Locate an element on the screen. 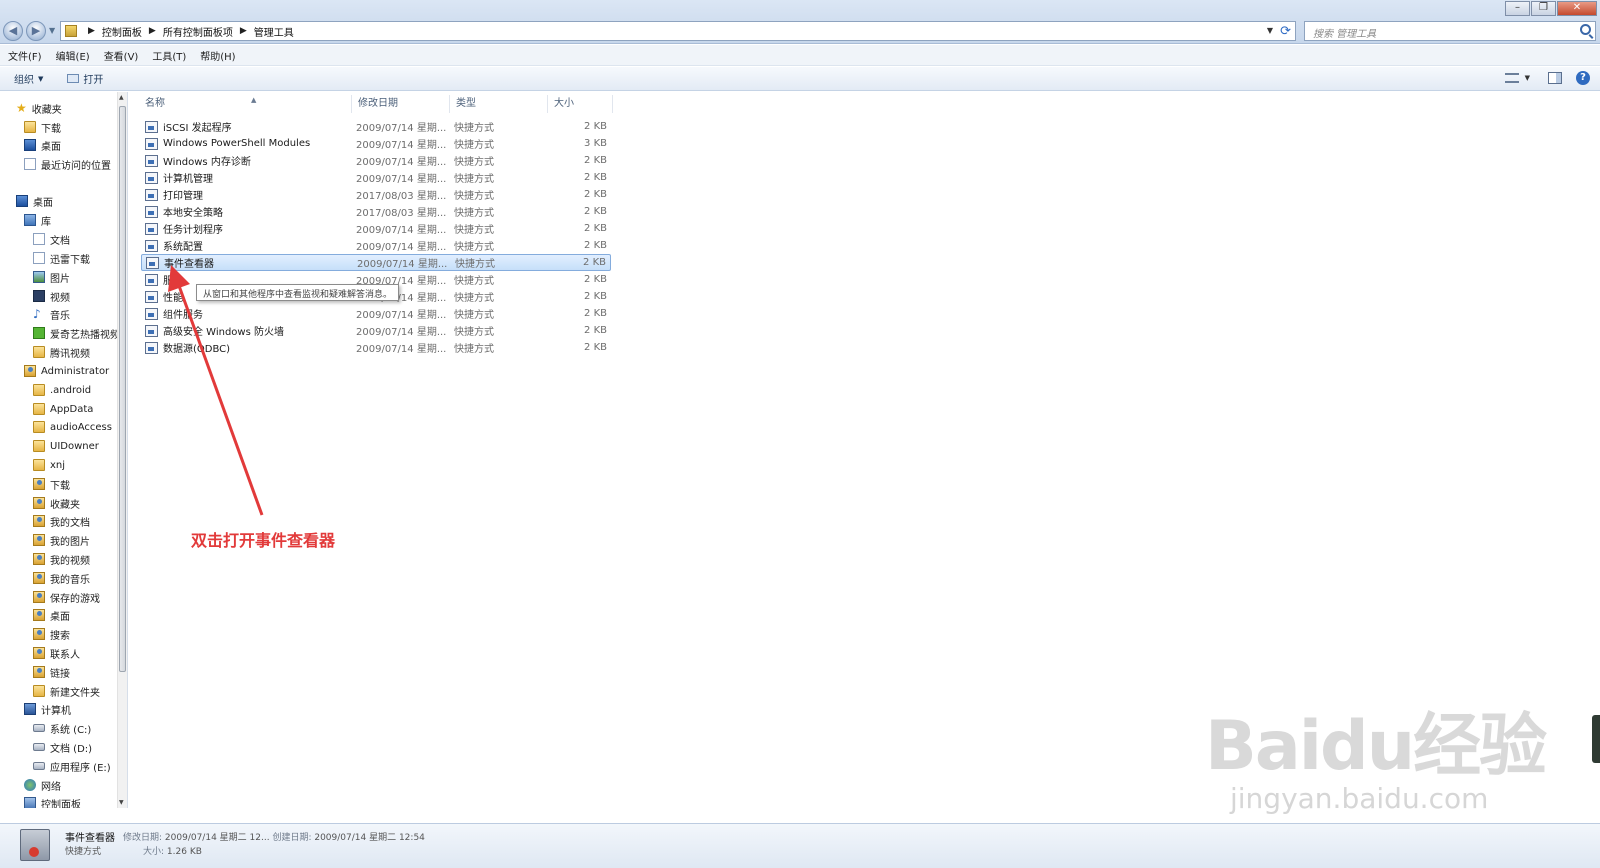 This screenshot has width=1600, height=868. file-row: Windows 内存诊断 2009/07/14 星期... 快捷方式 2 KB is located at coordinates (376, 160).